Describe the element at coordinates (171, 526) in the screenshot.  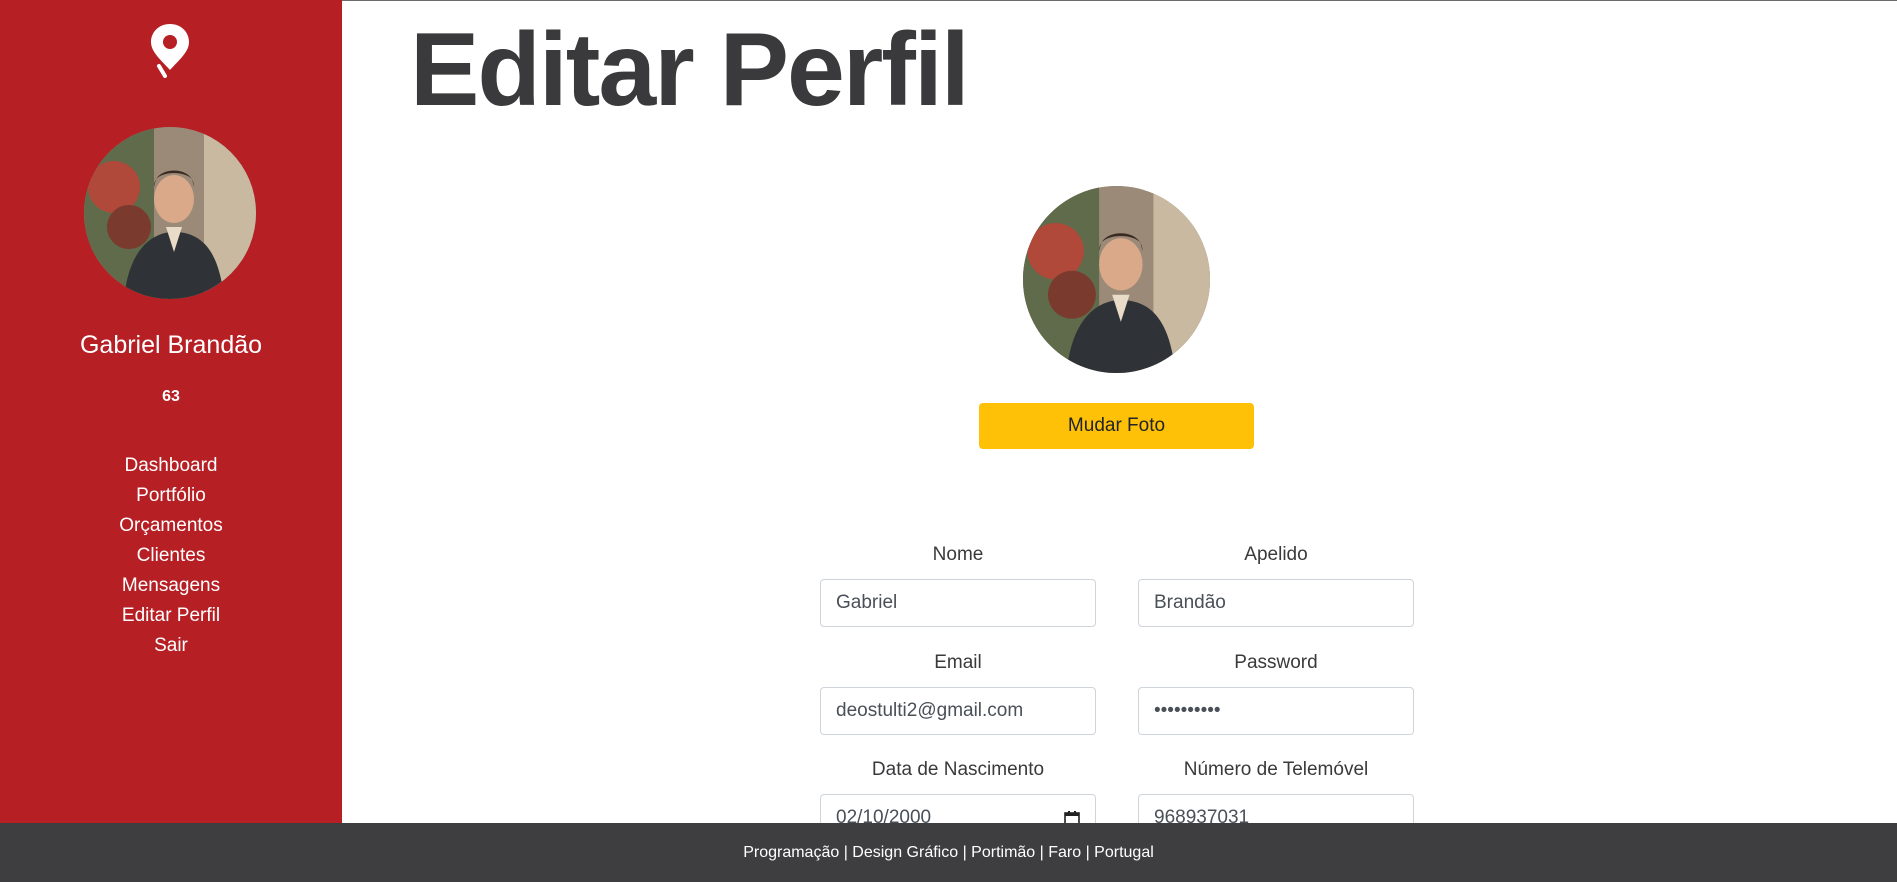
I see `sidebar-item-orcamentos: Orçamentos` at that location.